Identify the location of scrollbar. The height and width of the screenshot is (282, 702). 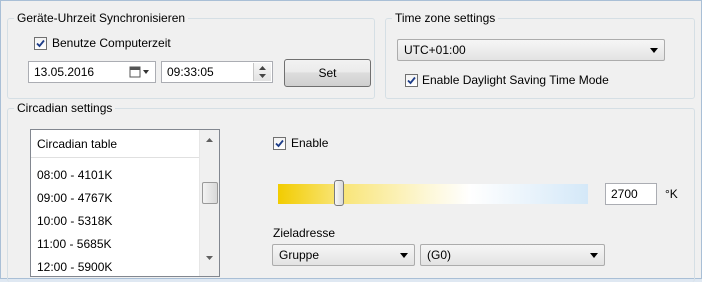
(209, 203).